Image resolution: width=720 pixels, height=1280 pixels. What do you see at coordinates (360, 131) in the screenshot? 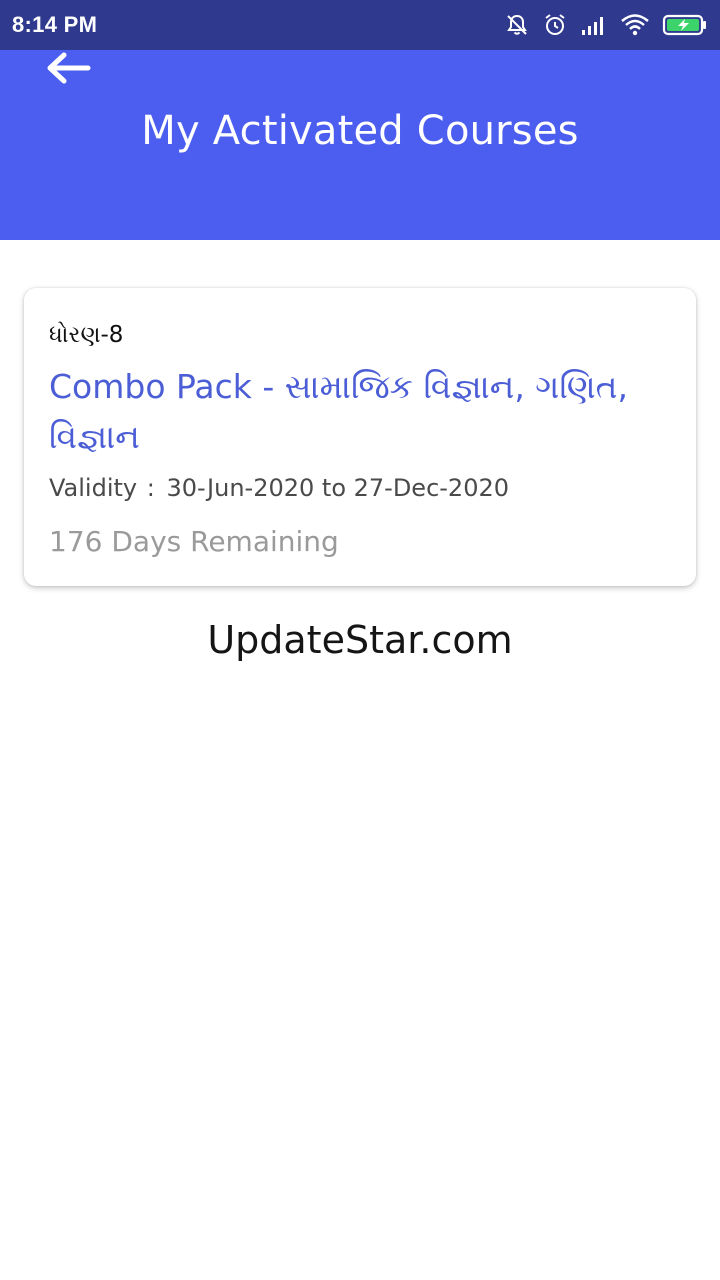
I see `page-title: My Activated Courses` at bounding box center [360, 131].